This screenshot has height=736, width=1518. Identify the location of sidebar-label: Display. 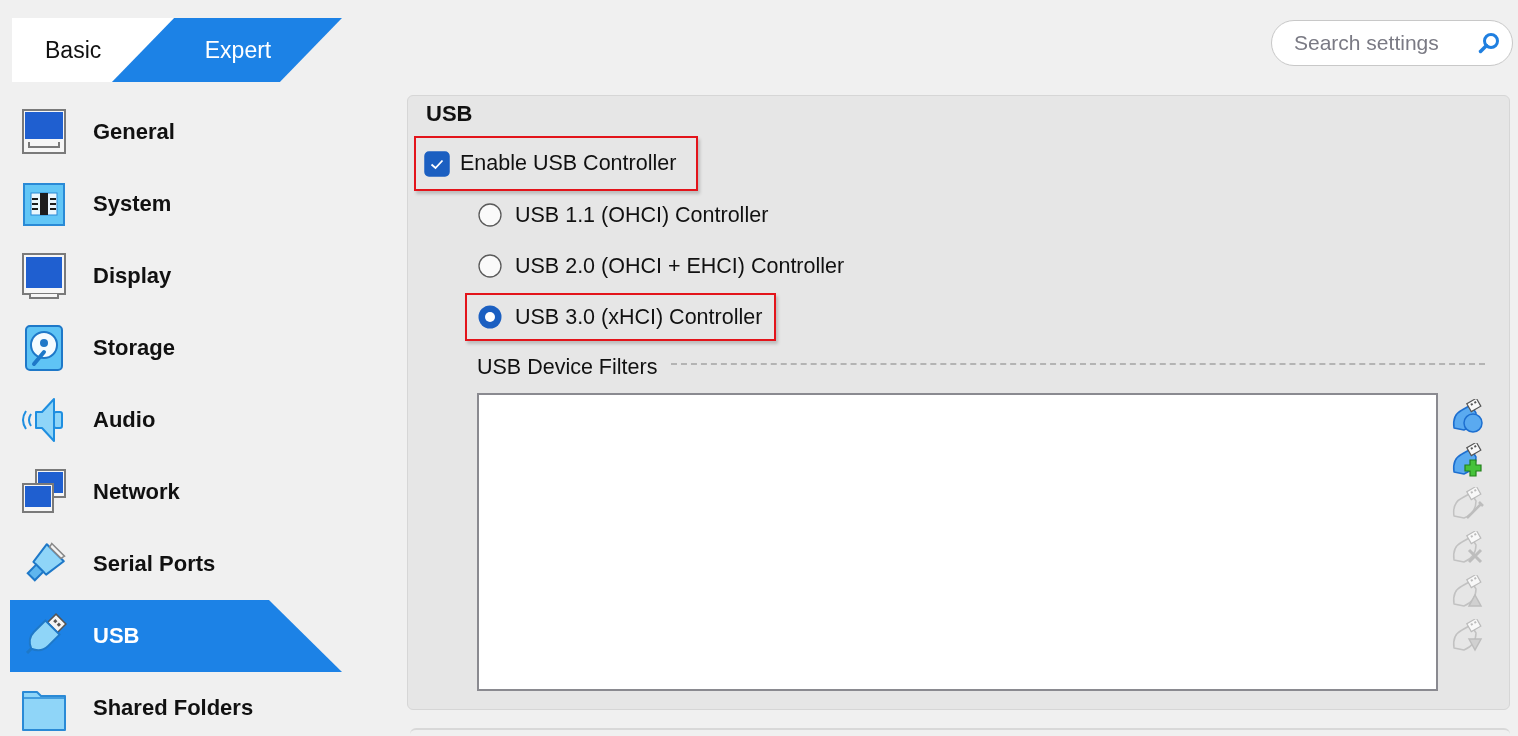
(132, 276).